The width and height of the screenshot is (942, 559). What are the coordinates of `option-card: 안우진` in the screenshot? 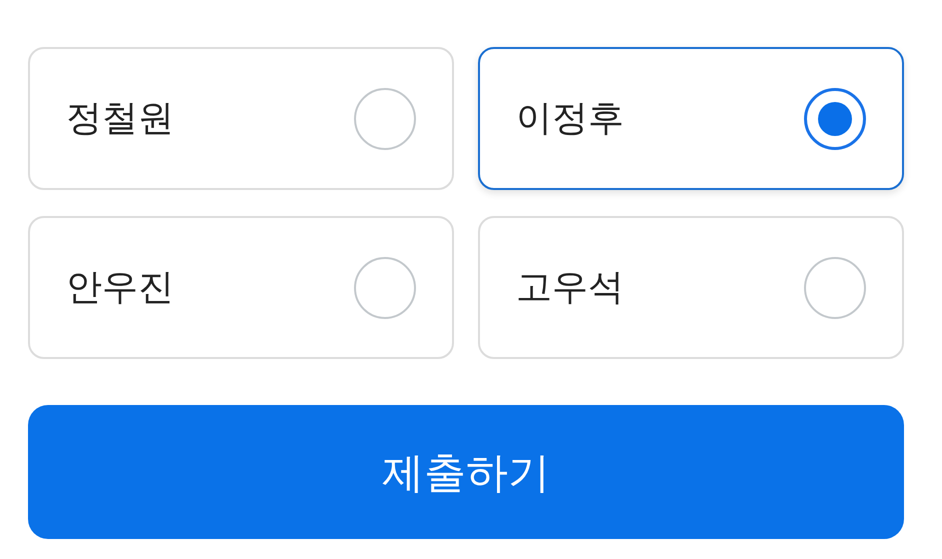 It's located at (241, 287).